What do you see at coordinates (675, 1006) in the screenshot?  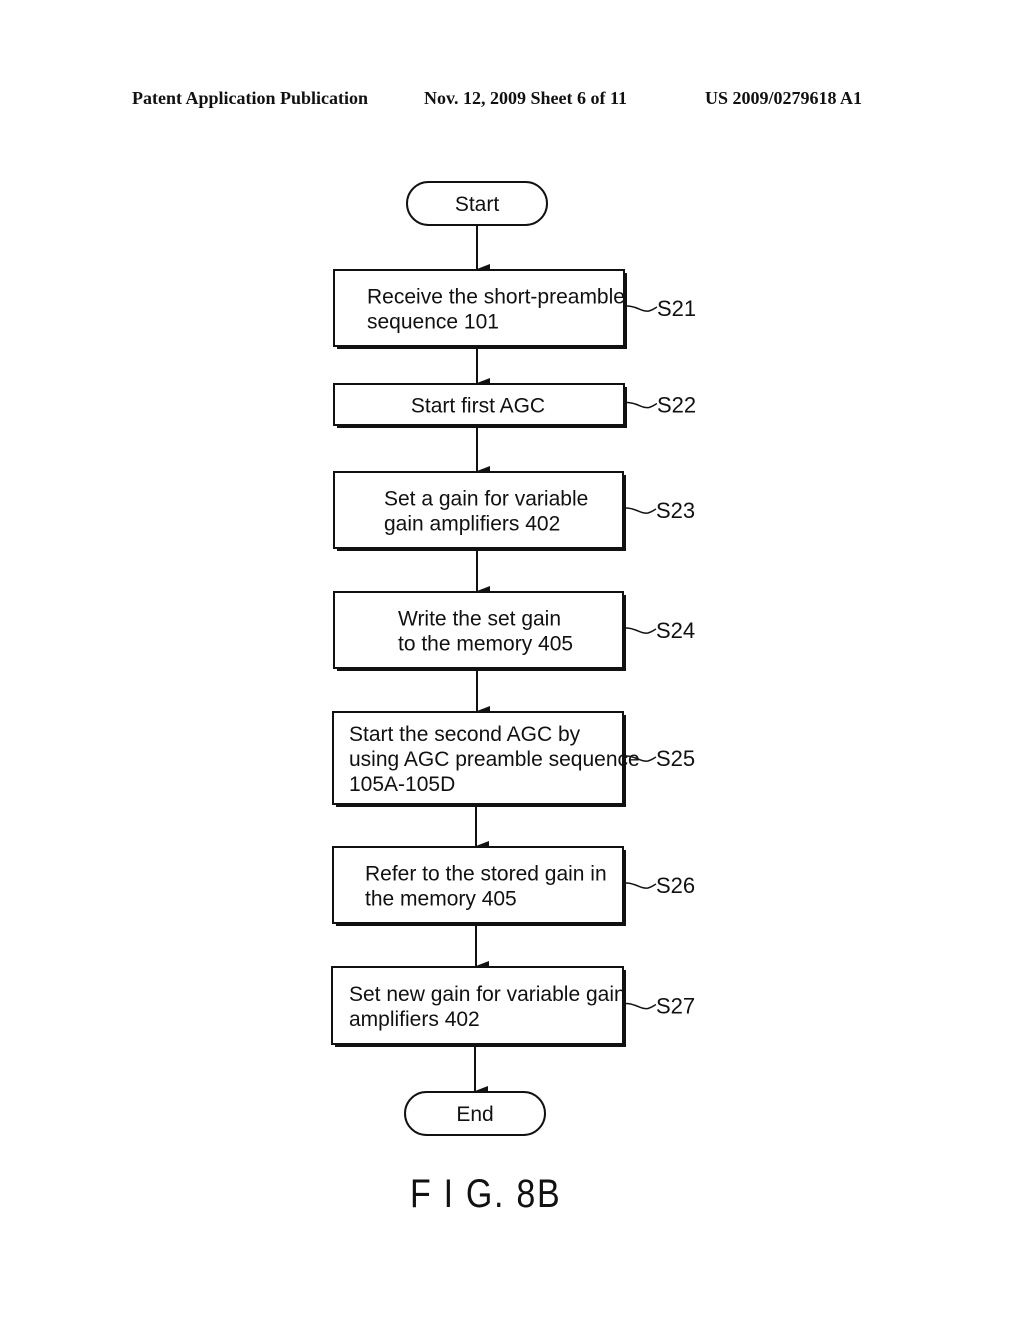 I see `step-id-label: S27` at bounding box center [675, 1006].